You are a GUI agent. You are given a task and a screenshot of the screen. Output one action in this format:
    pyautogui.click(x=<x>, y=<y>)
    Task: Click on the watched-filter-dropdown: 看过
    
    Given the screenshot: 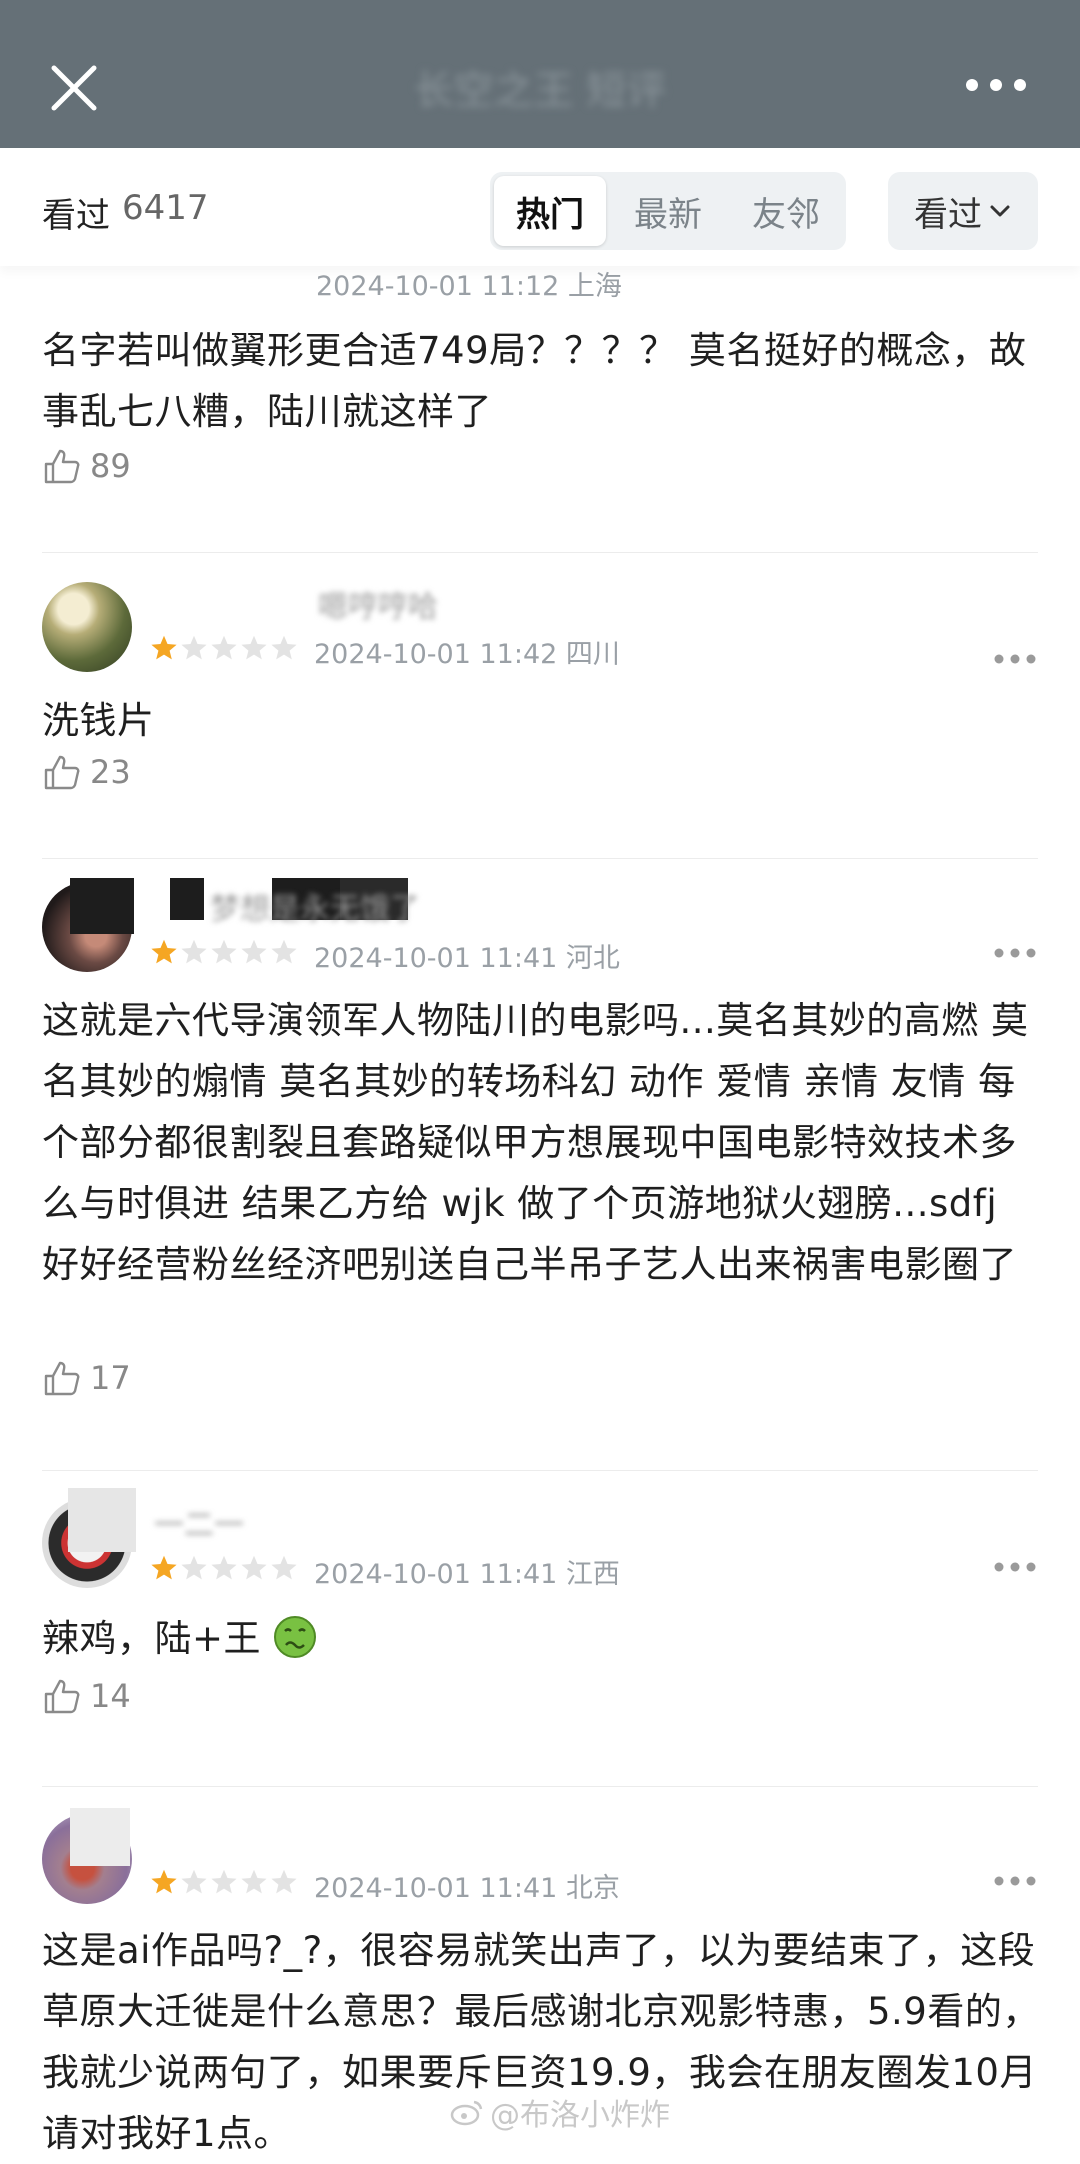 What is the action you would take?
    pyautogui.click(x=963, y=211)
    